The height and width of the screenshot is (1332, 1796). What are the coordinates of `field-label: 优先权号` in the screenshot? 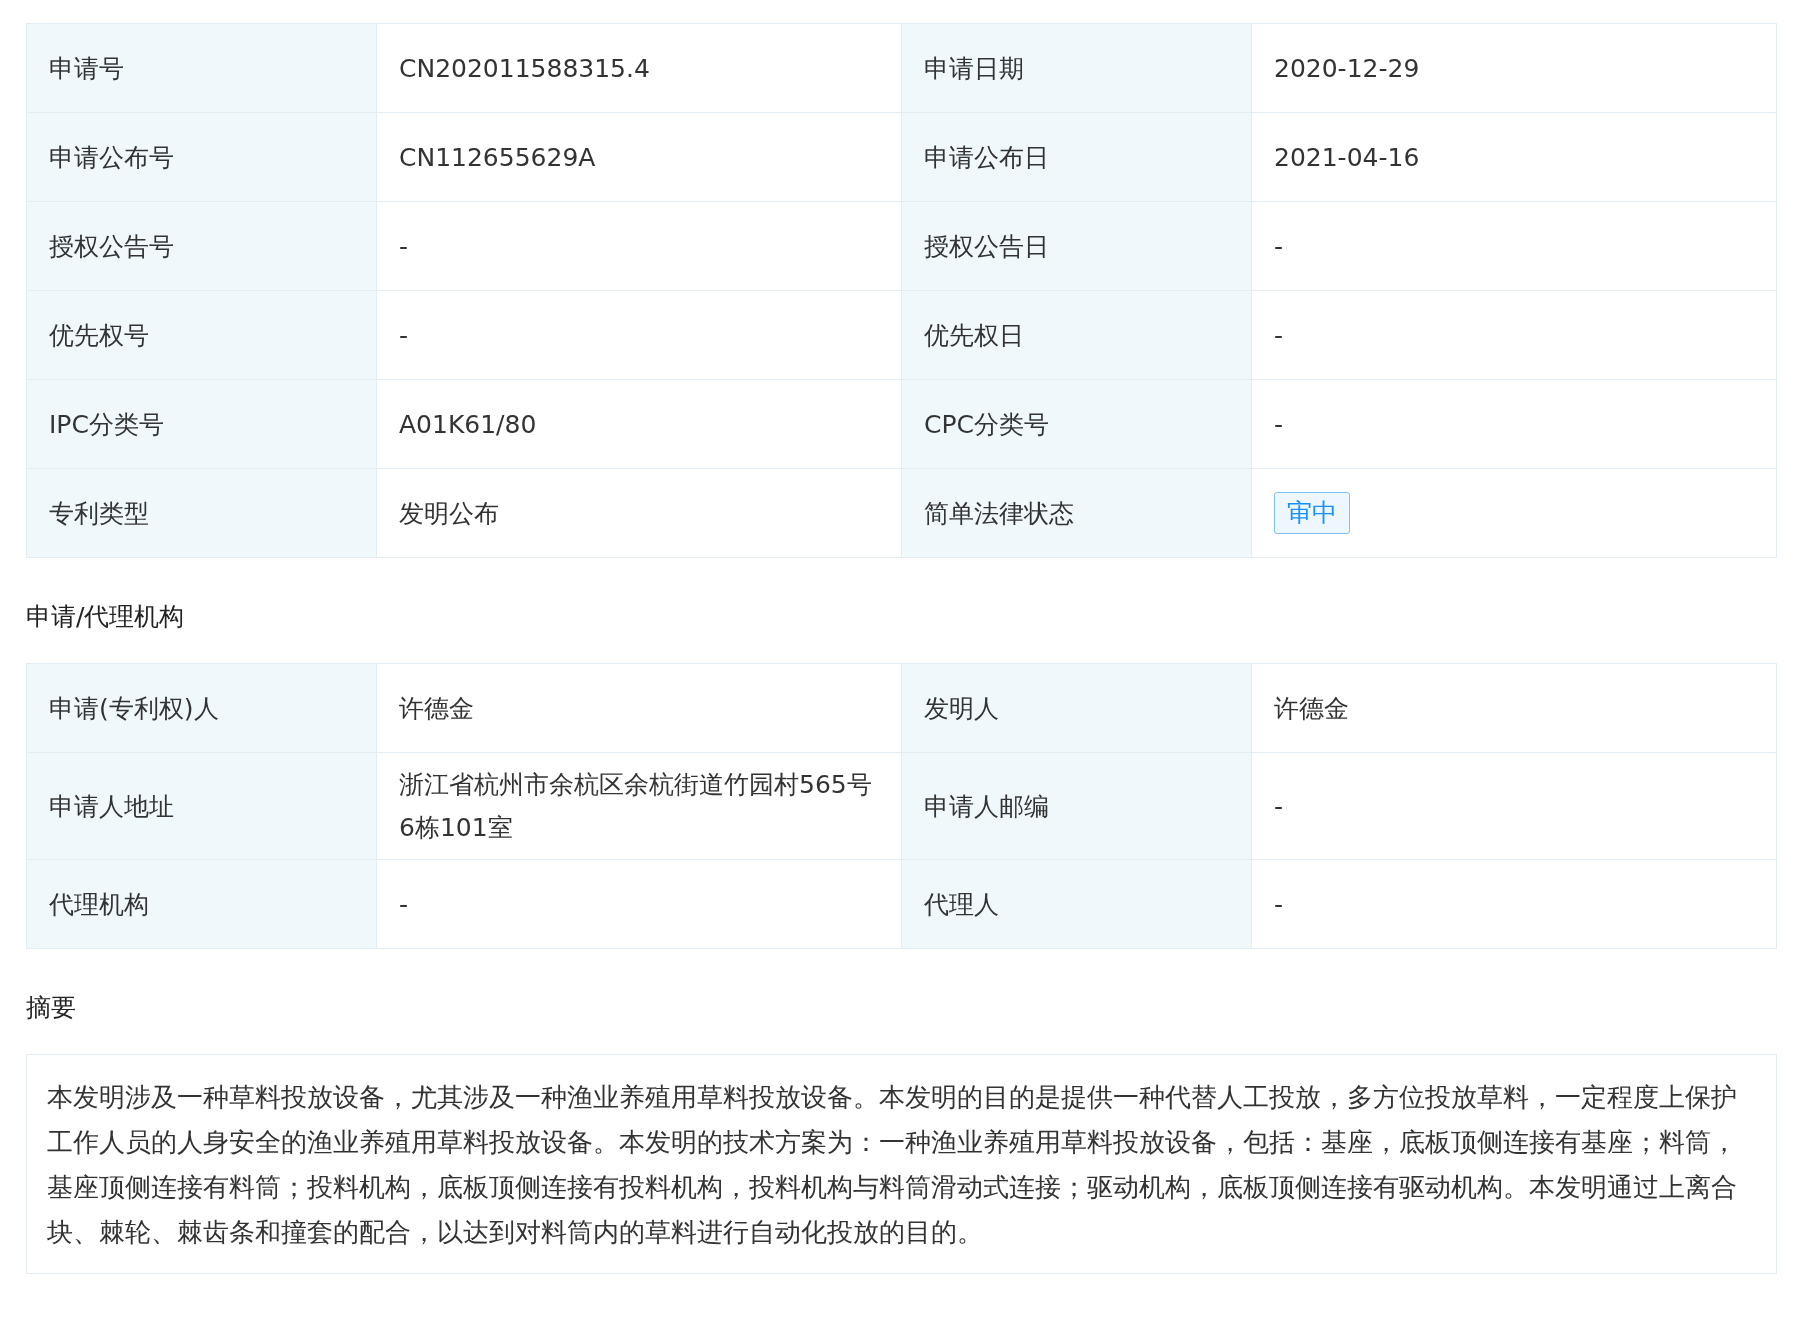 It's located at (202, 335).